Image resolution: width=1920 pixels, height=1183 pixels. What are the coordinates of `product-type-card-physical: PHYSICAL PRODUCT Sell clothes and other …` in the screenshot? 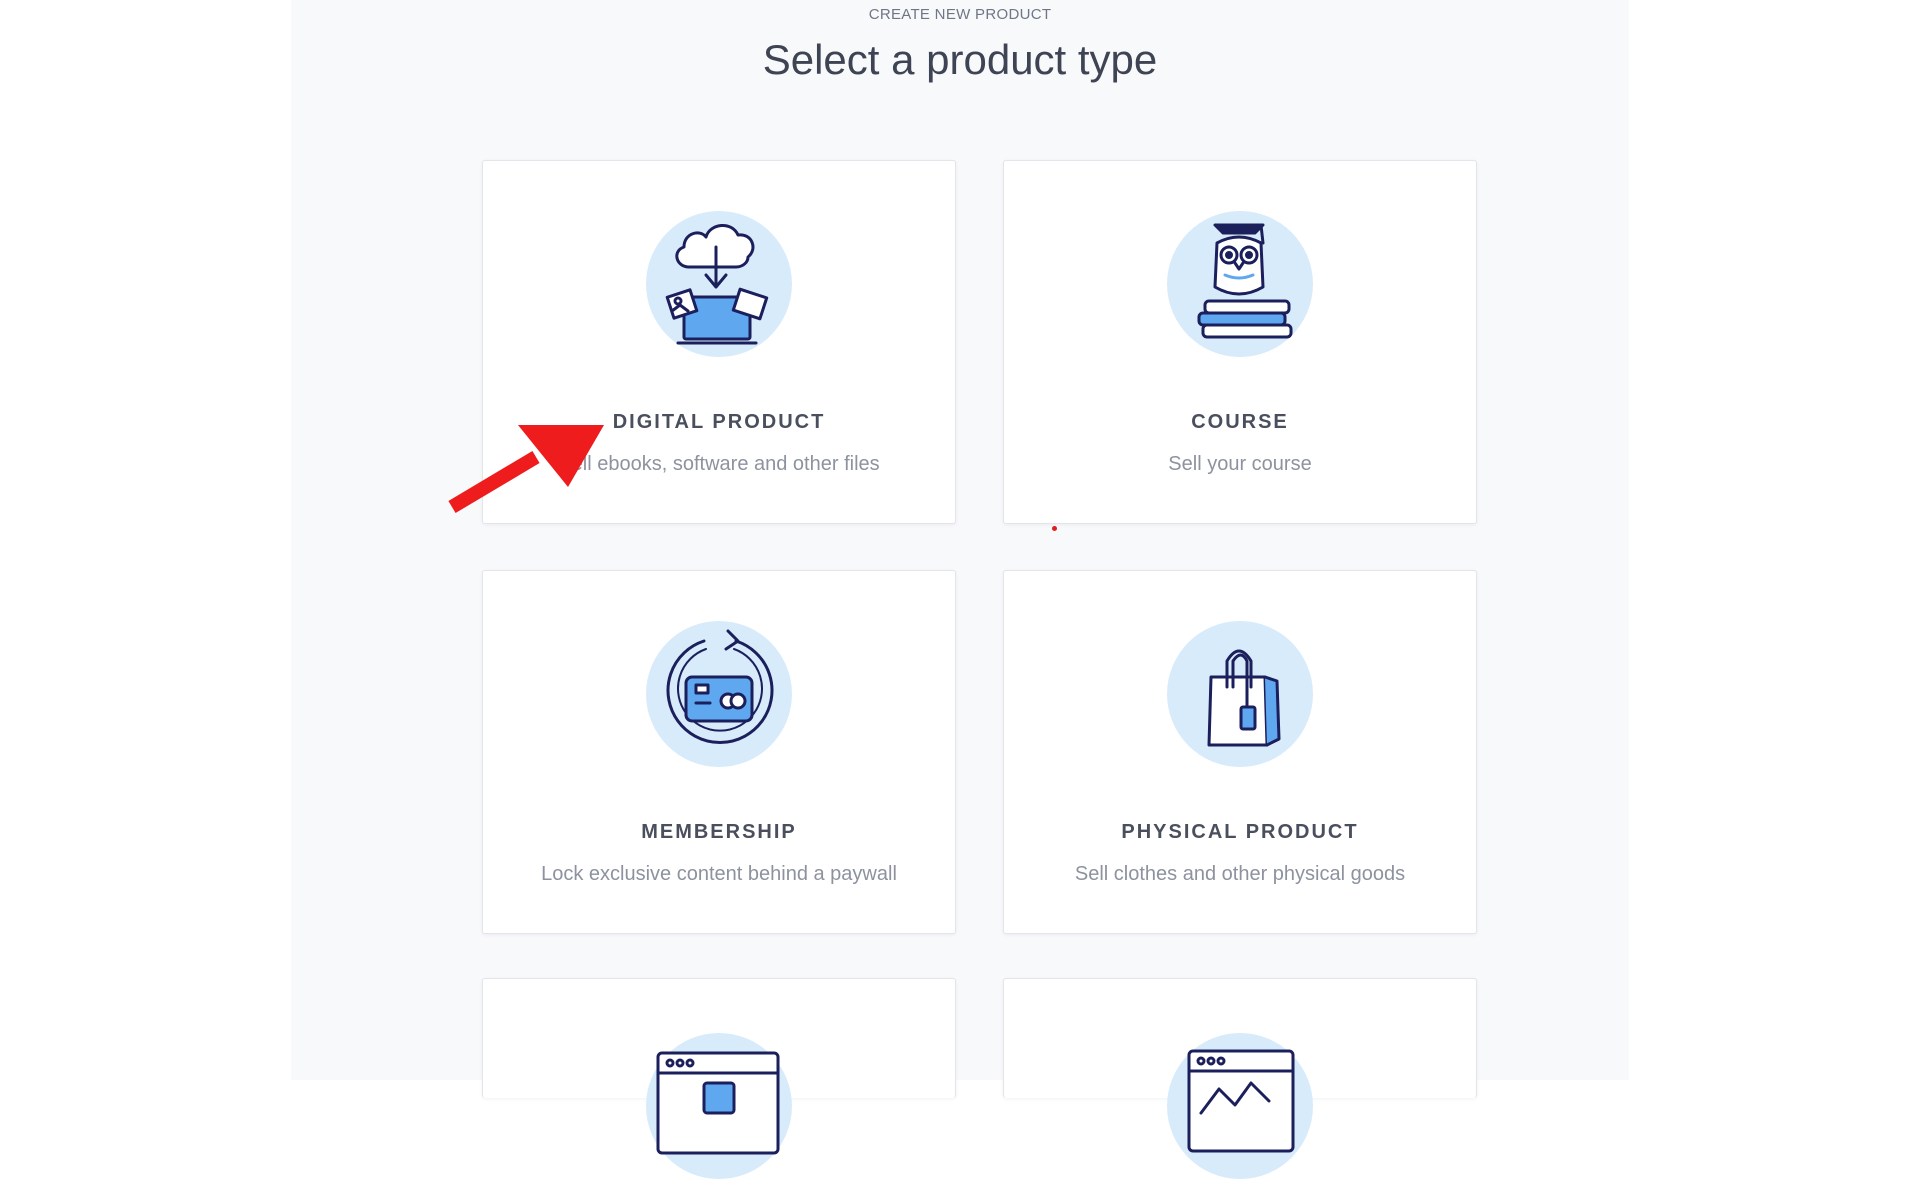 It's located at (1240, 752).